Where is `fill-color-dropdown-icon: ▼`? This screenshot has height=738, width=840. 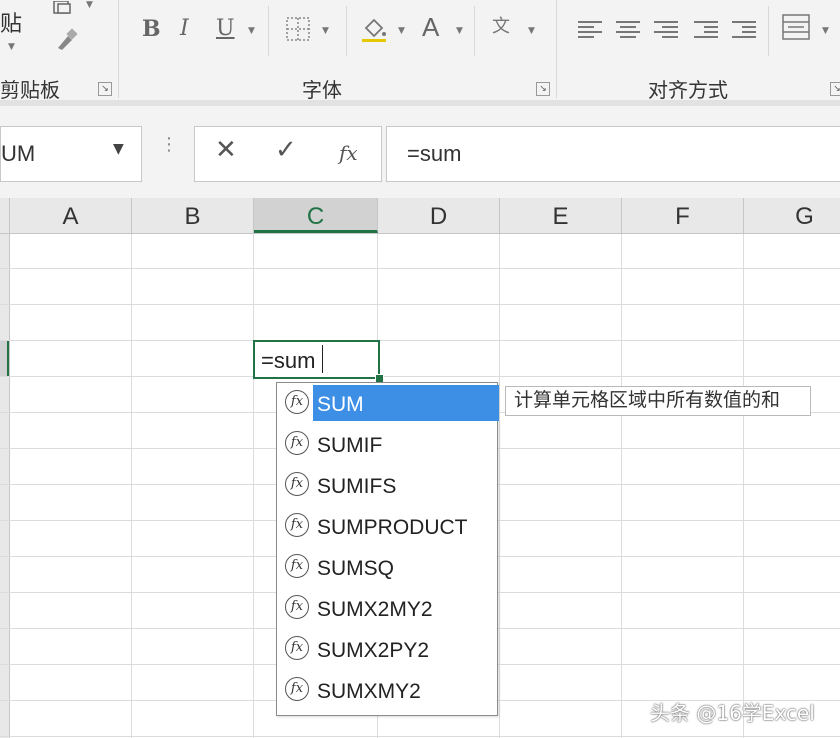
fill-color-dropdown-icon: ▼ is located at coordinates (401, 31).